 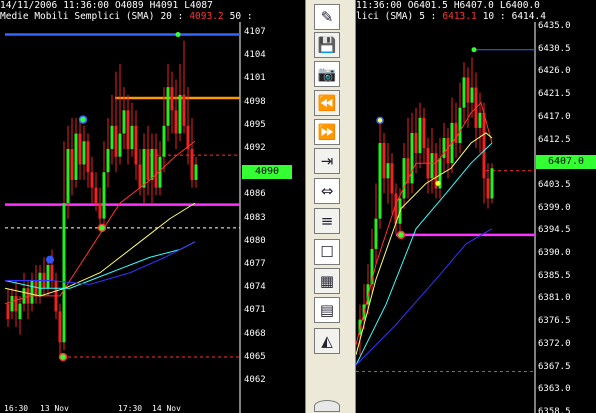 I want to click on right-y-tick: 6358.5, so click(x=554, y=409).